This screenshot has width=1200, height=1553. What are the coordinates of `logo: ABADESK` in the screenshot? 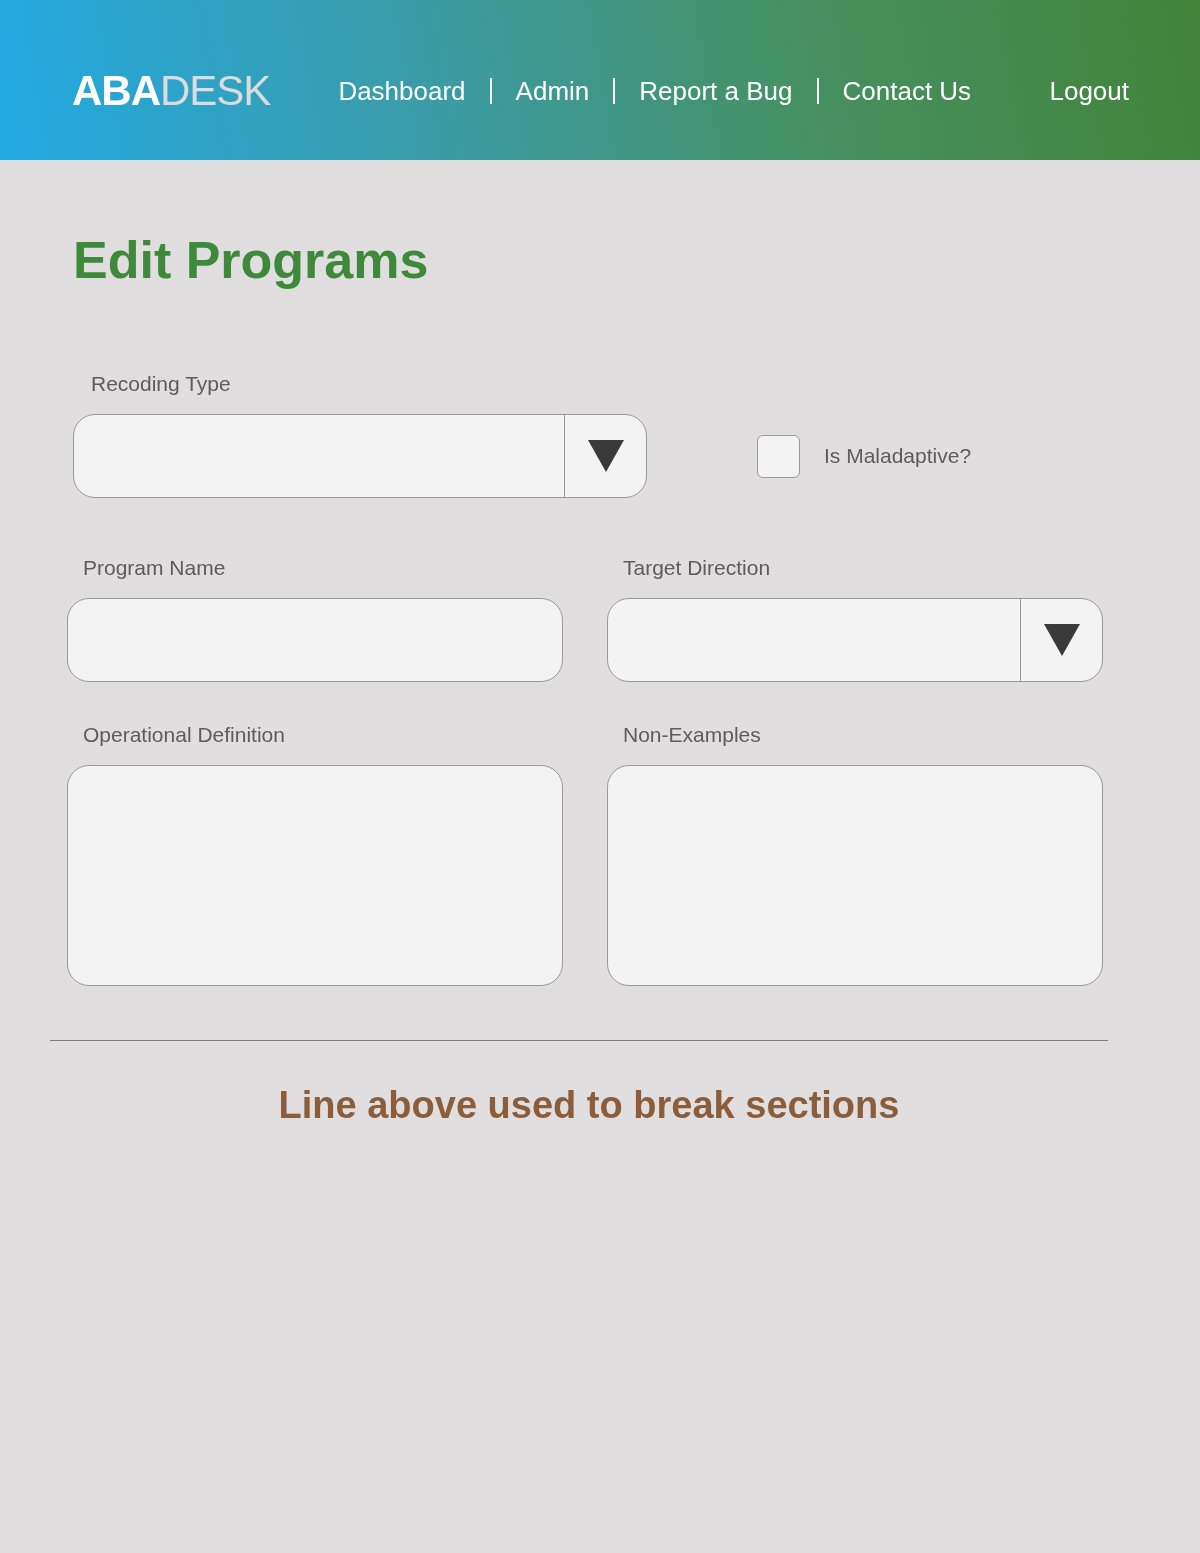 It's located at (171, 91).